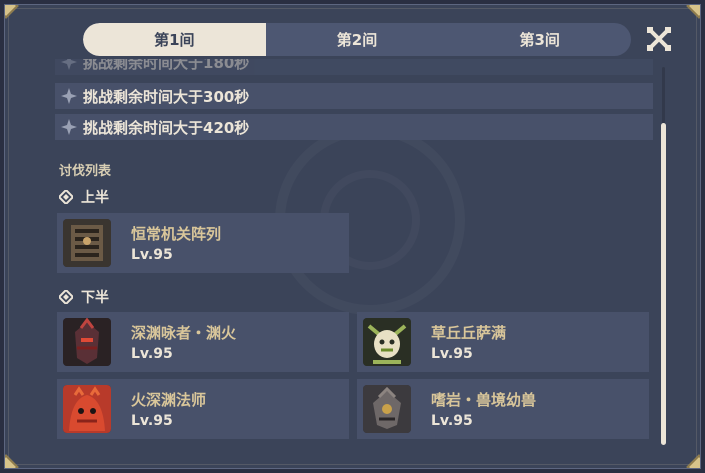 The width and height of the screenshot is (705, 473). I want to click on first-half-header: 上半, so click(84, 197).